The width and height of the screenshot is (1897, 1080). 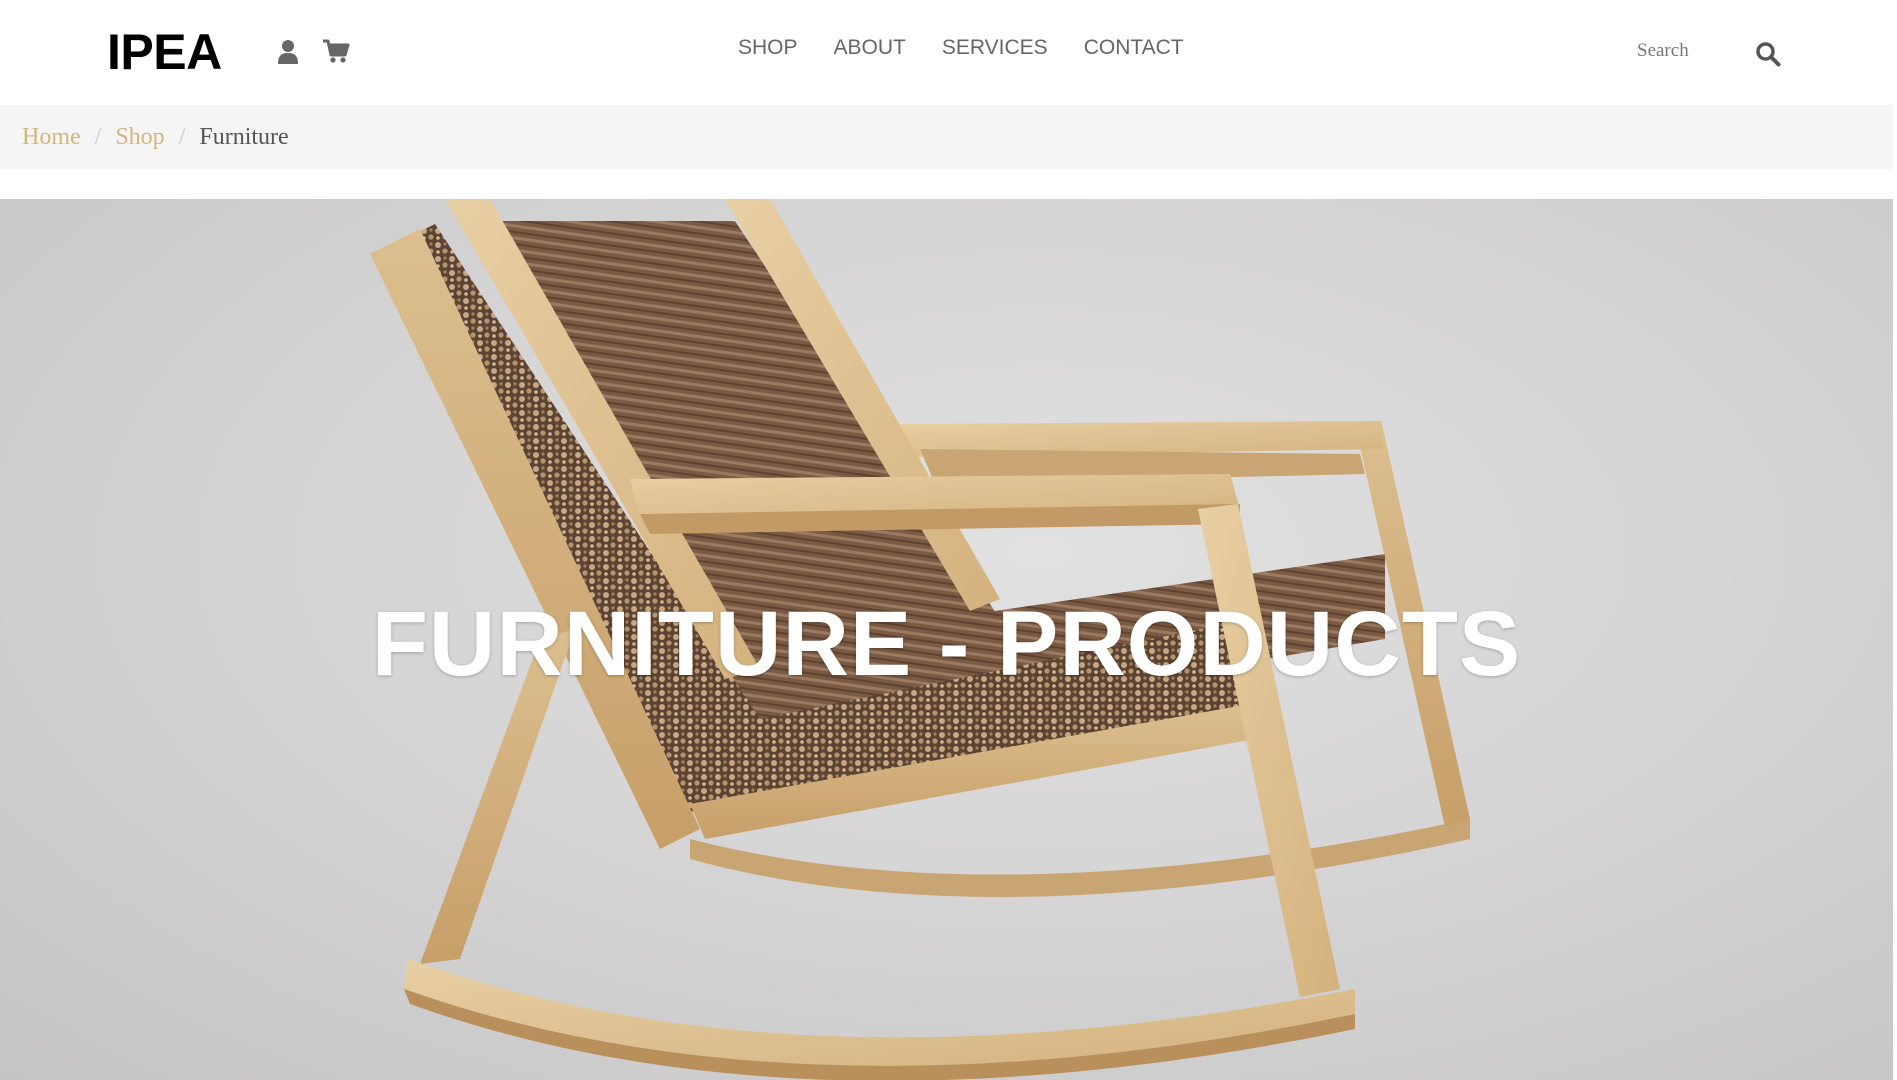 I want to click on page-edge, so click(x=1895, y=540).